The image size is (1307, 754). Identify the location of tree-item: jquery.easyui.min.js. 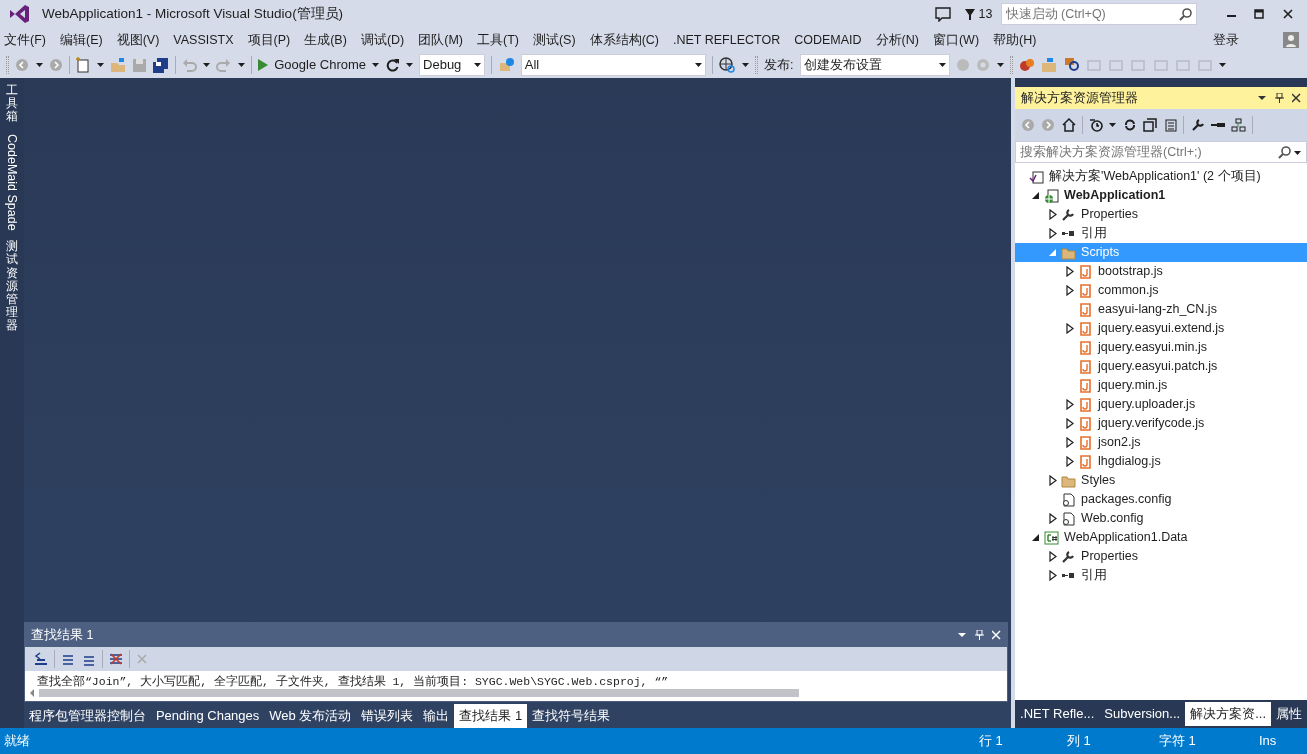
(1161, 347).